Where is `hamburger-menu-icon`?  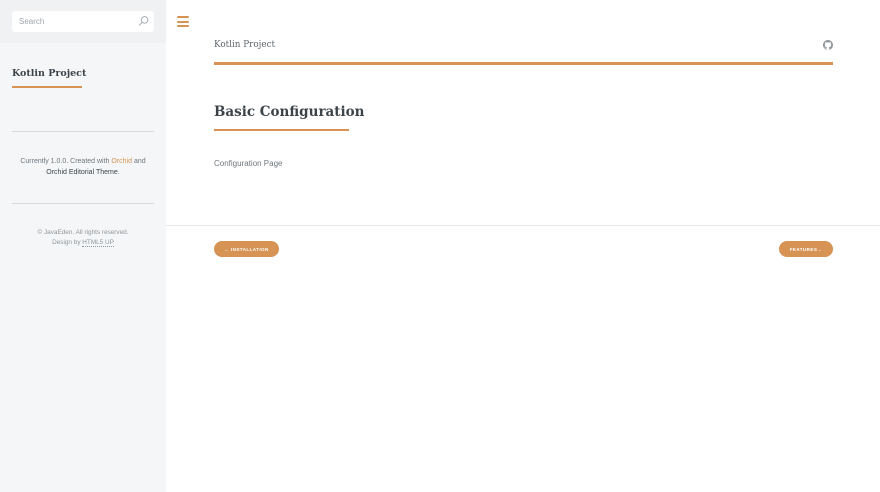
hamburger-menu-icon is located at coordinates (183, 21).